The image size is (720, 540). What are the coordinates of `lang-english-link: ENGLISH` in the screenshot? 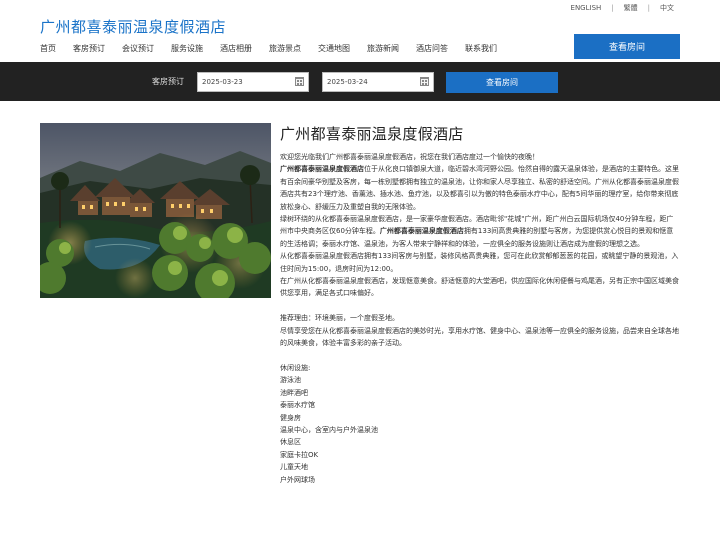 It's located at (586, 8).